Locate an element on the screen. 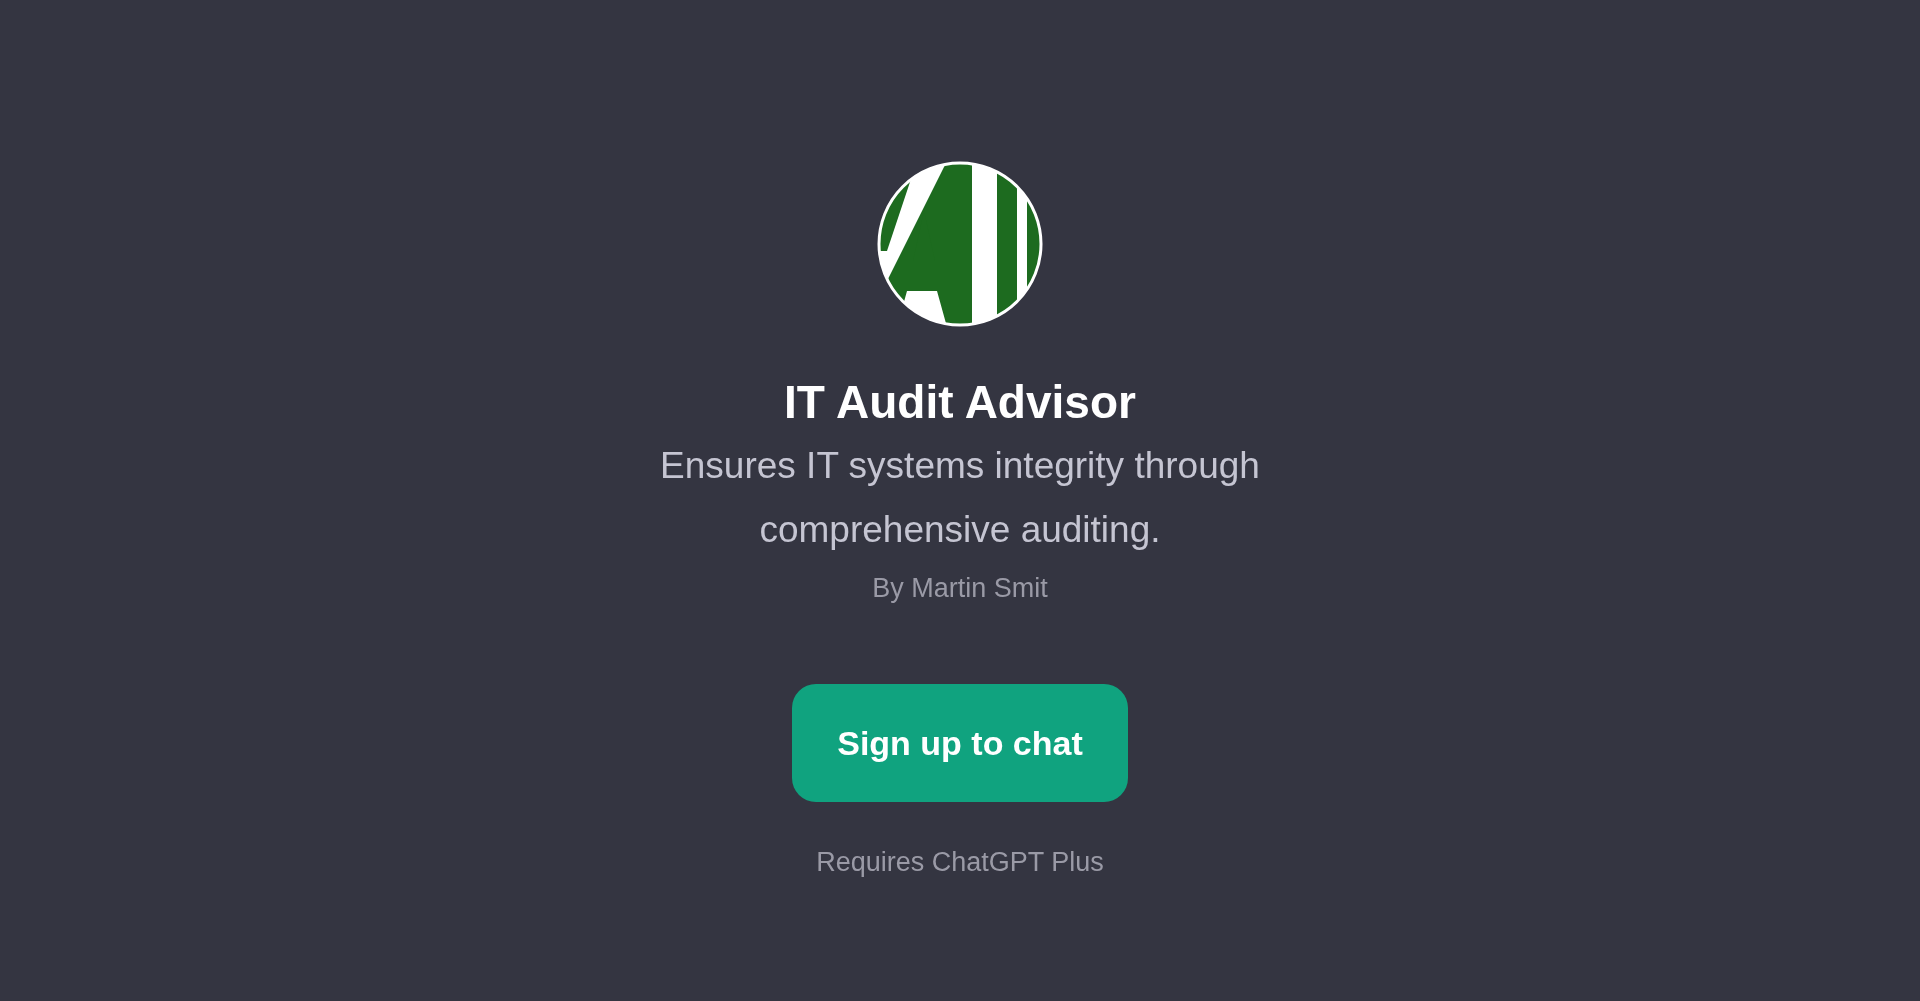  gpt-title: IT Audit Advisor is located at coordinates (960, 402).